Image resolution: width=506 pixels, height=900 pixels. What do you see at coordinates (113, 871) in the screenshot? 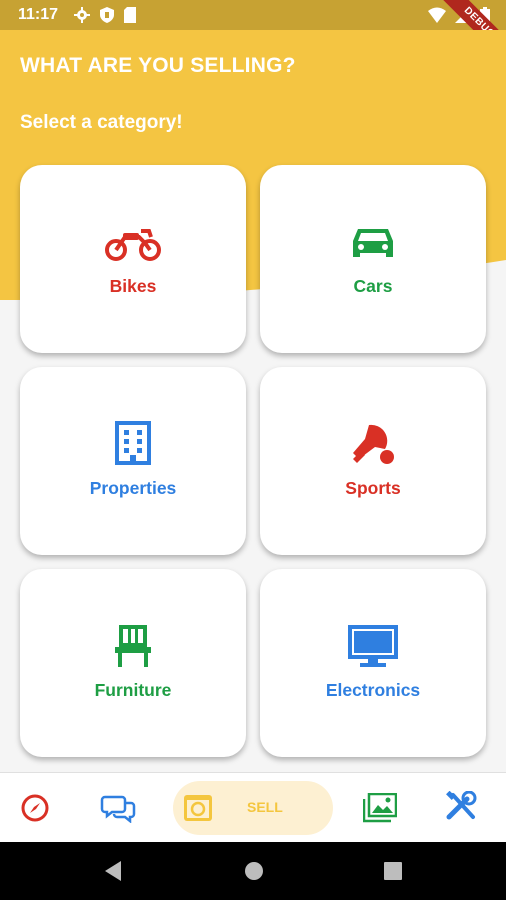
I see `back-icon` at bounding box center [113, 871].